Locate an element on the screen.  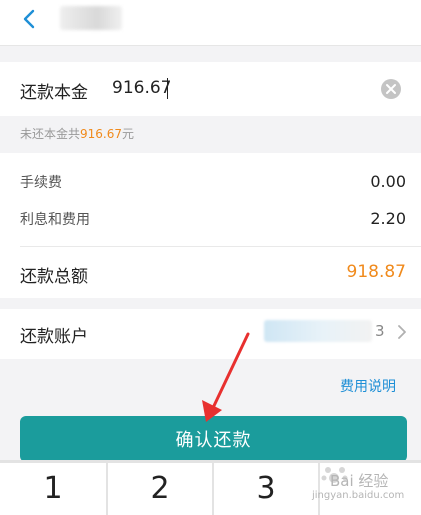
blurred-account-number is located at coordinates (318, 331).